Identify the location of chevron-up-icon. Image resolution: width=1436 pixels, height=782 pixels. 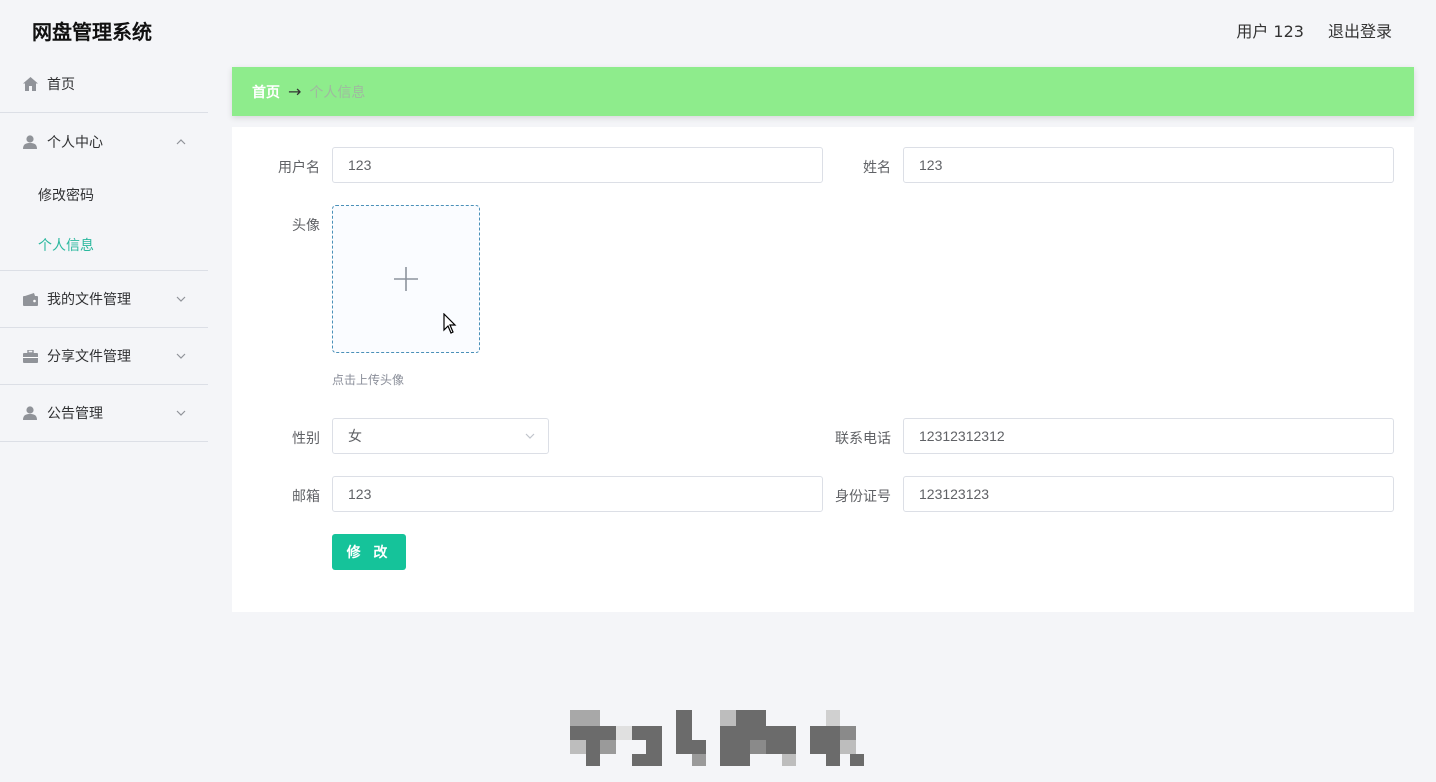
(181, 141).